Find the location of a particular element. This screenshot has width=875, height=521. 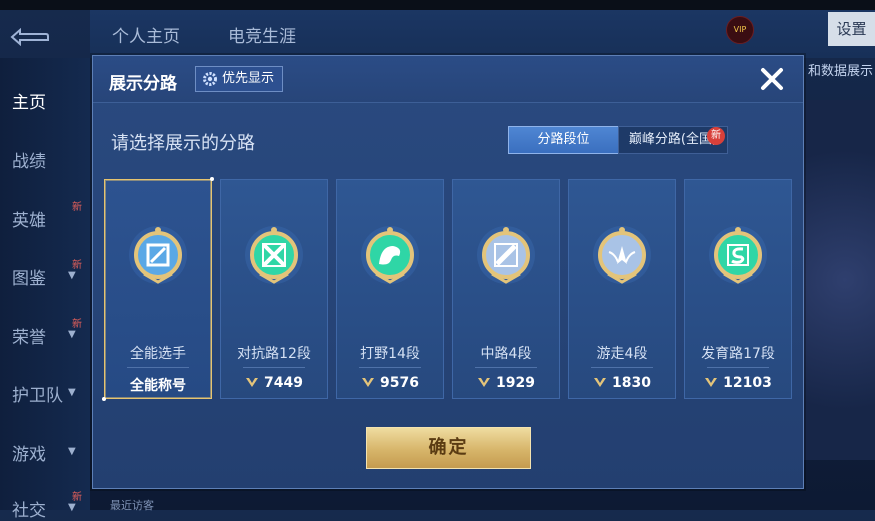

priority-display-button: 优先显示 is located at coordinates (239, 79).